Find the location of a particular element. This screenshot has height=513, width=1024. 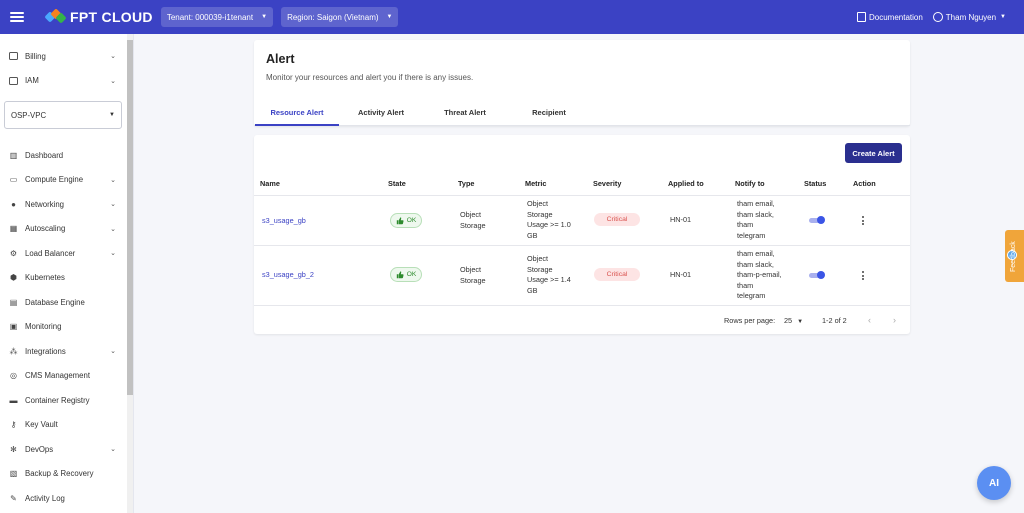

documentation-link: Documentation is located at coordinates (889, 17).